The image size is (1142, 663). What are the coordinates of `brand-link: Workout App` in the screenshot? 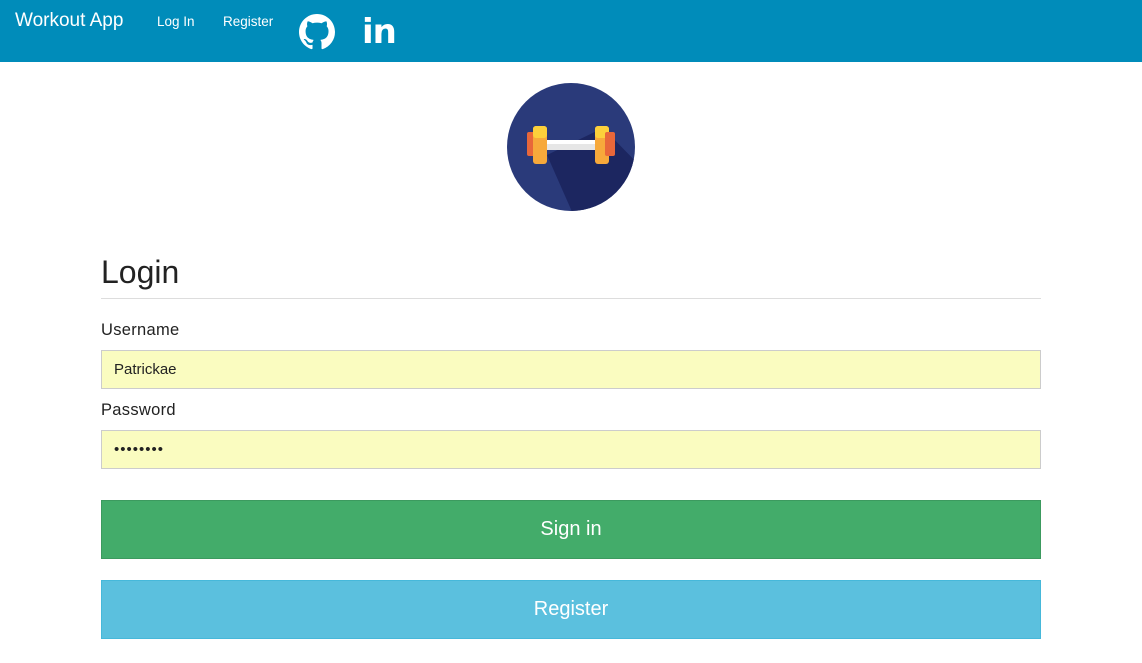 It's located at (69, 21).